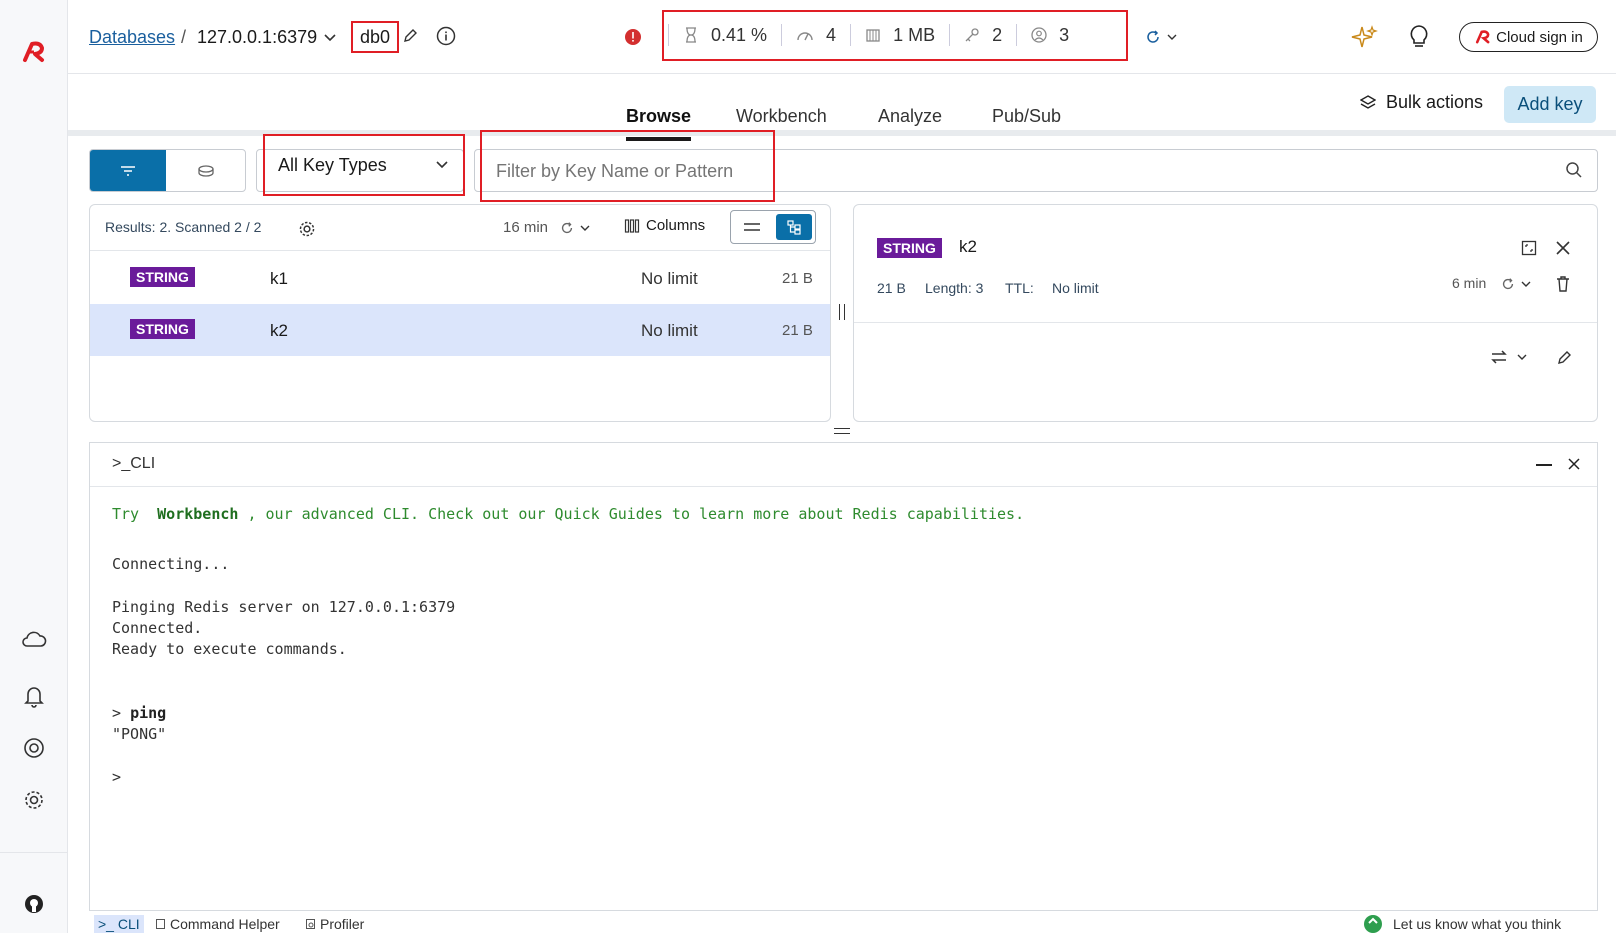 Image resolution: width=1616 pixels, height=933 pixels. Describe the element at coordinates (229, 649) in the screenshot. I see `cli-ready: Ready to execute commands.` at that location.